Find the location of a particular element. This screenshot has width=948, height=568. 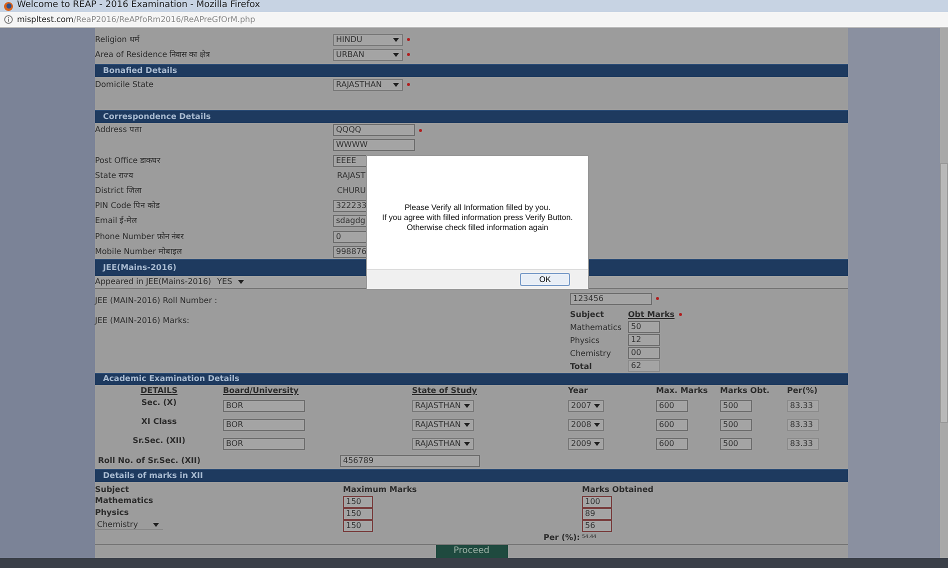

column-heading: Maximum Marks is located at coordinates (380, 490).